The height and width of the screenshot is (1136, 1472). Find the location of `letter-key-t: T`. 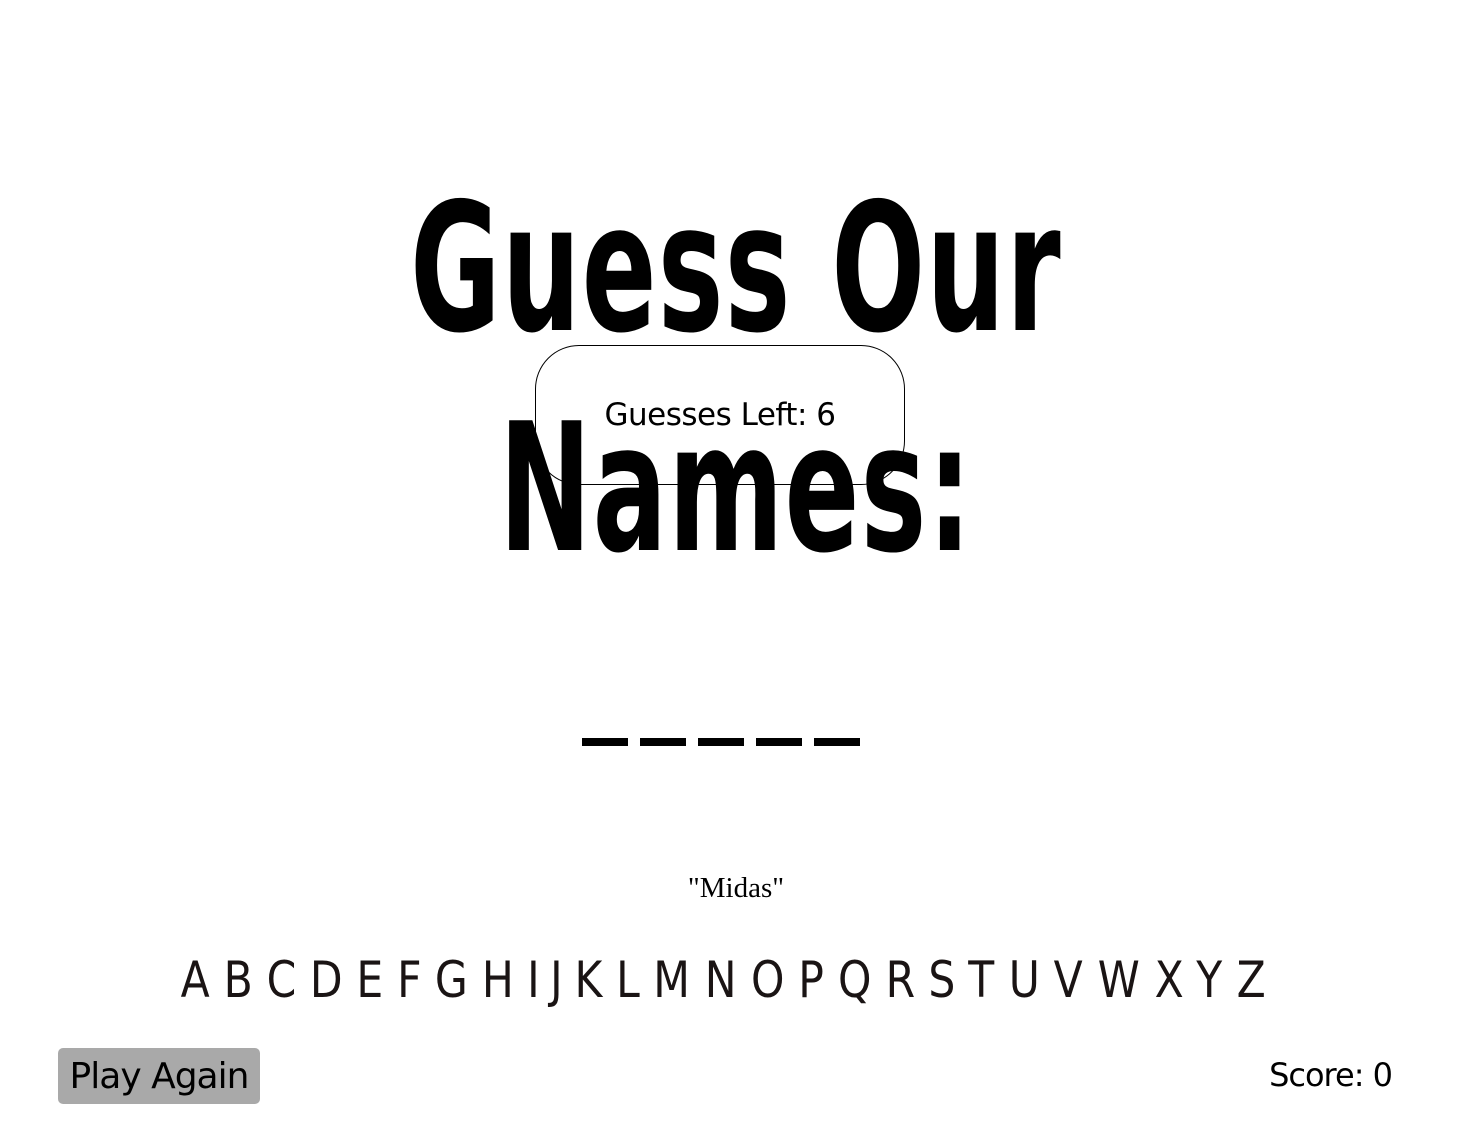

letter-key-t: T is located at coordinates (982, 980).